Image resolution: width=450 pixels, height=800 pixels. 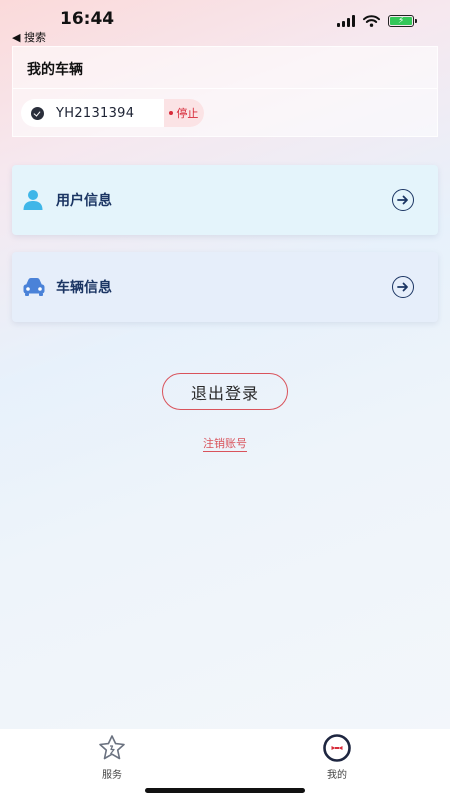 I want to click on user-info-card: 用户信息, so click(x=225, y=200).